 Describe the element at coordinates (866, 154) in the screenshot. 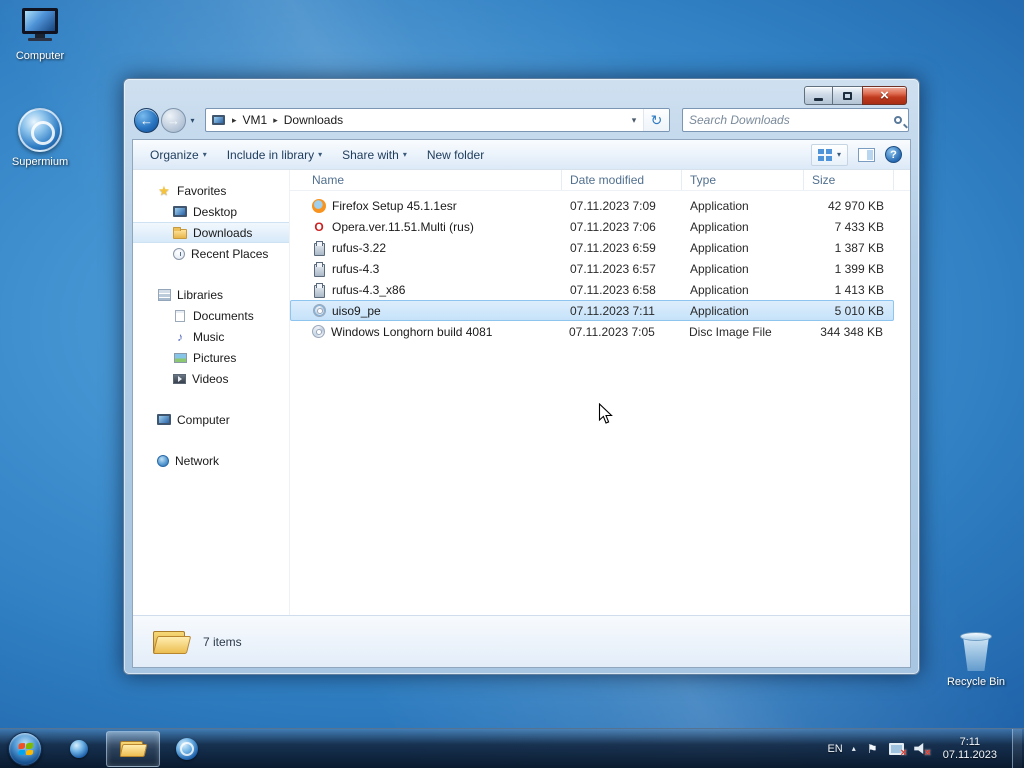

I see `preview-pane-button` at that location.